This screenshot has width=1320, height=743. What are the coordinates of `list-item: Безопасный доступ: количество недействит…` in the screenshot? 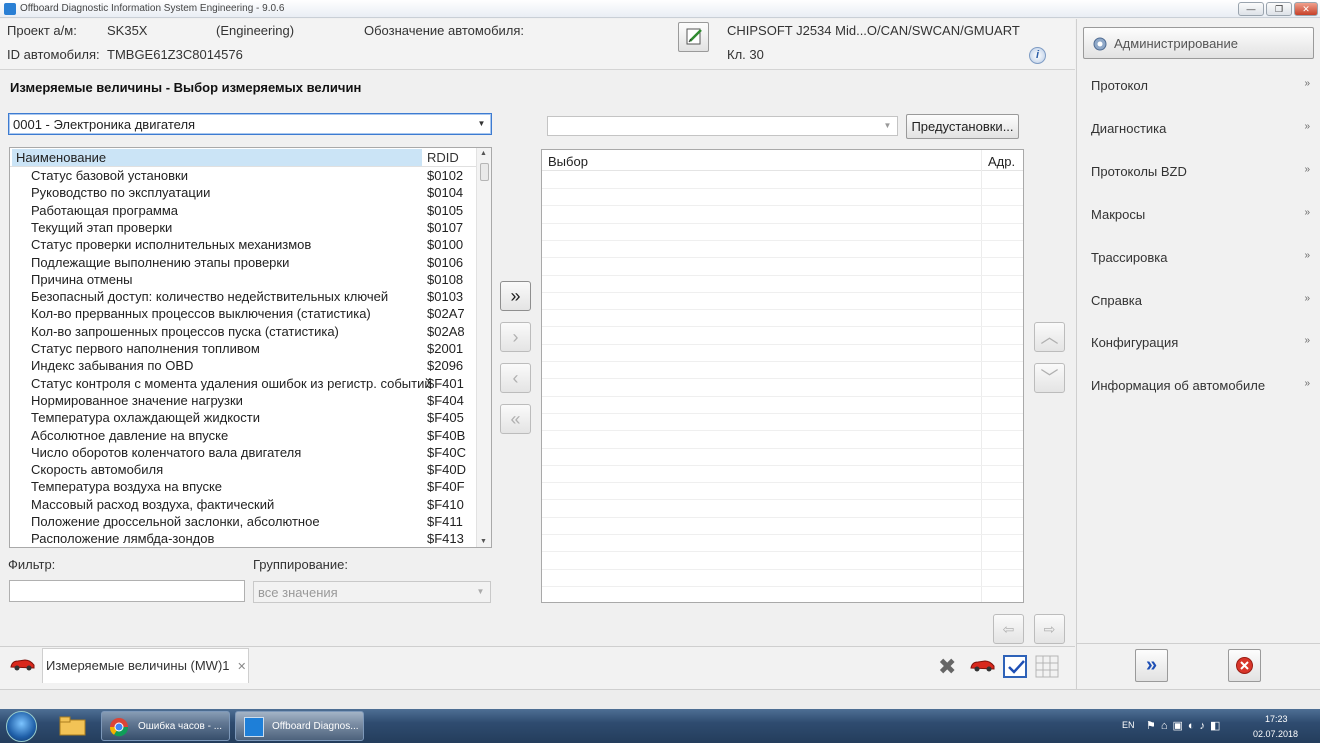 It's located at (244, 297).